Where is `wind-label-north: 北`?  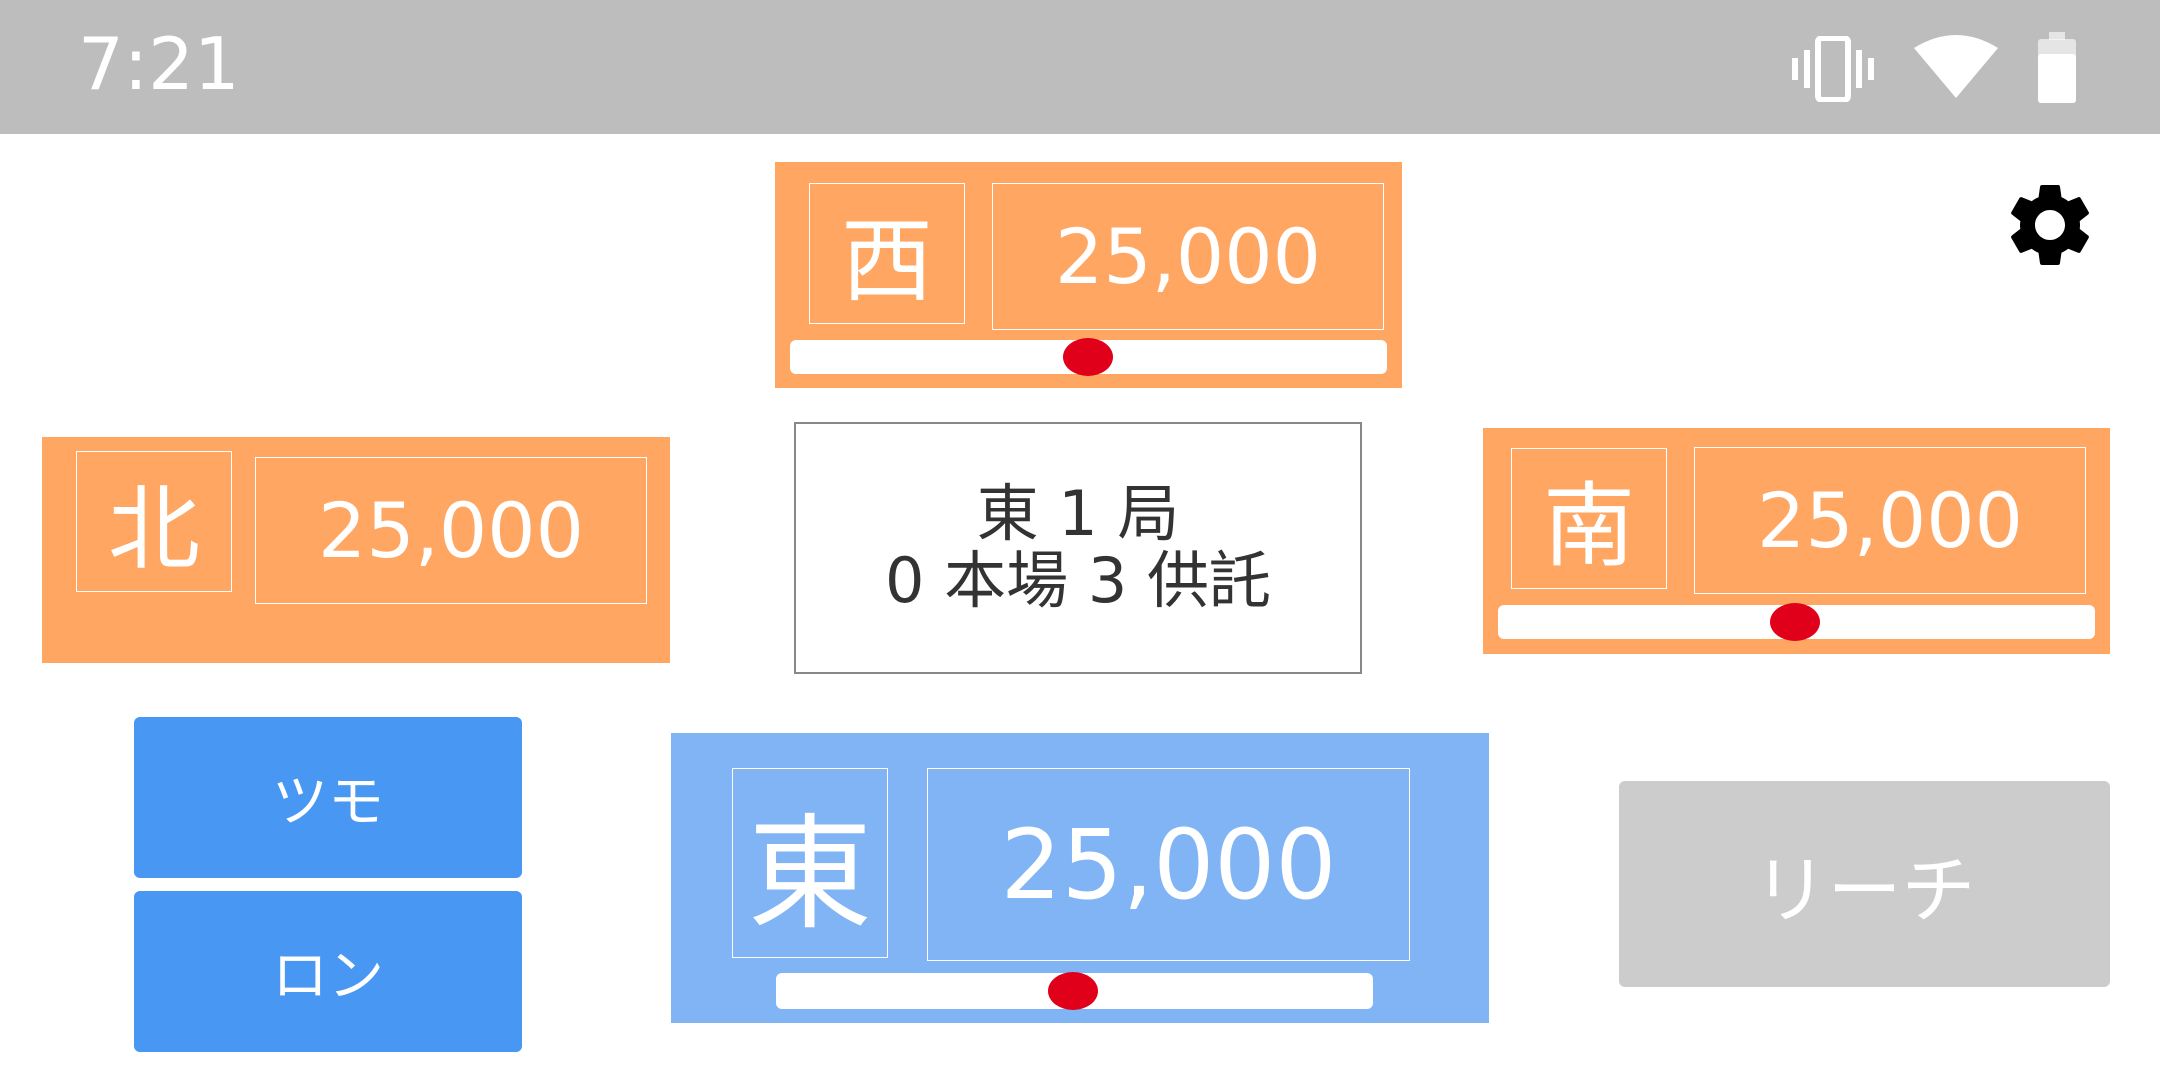 wind-label-north: 北 is located at coordinates (154, 521).